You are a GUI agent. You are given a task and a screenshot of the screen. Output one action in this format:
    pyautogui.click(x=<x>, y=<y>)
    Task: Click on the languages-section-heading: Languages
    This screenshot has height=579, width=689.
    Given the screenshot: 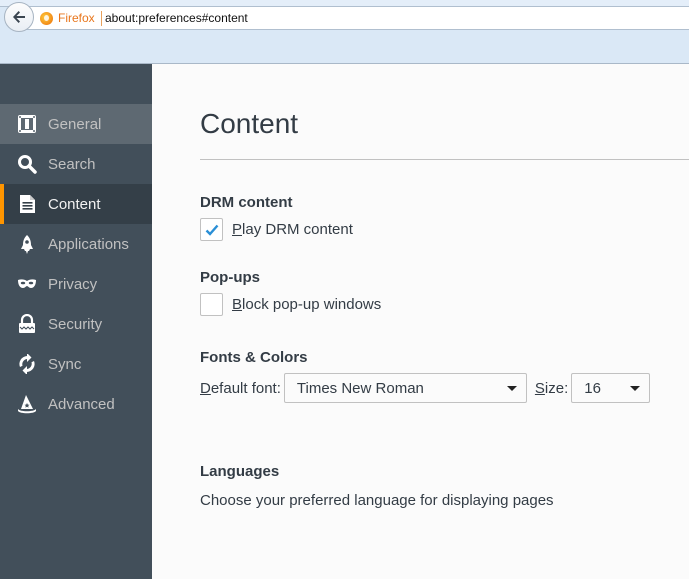 What is the action you would take?
    pyautogui.click(x=240, y=471)
    